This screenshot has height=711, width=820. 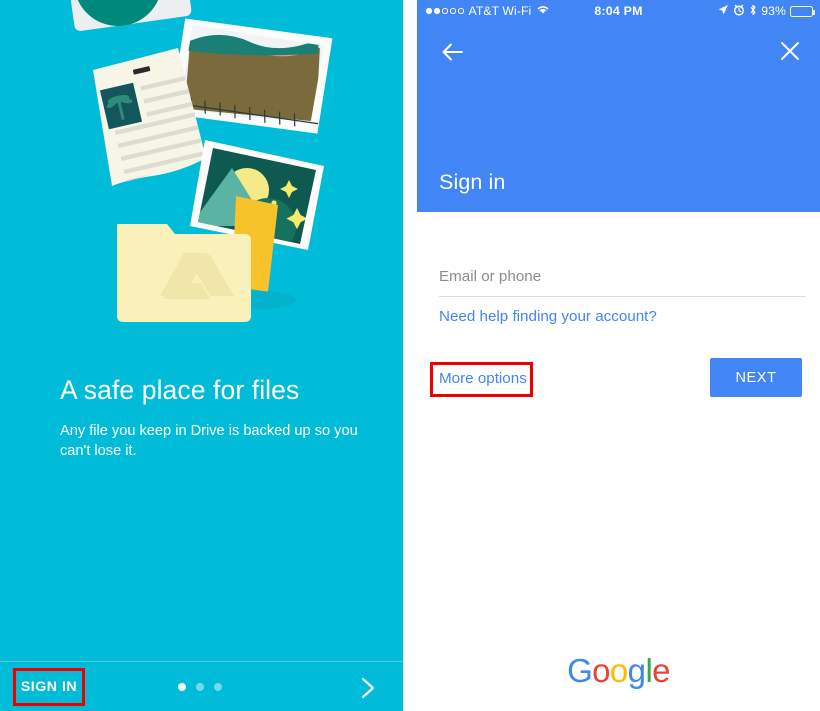 I want to click on pagination-dots, so click(x=200, y=687).